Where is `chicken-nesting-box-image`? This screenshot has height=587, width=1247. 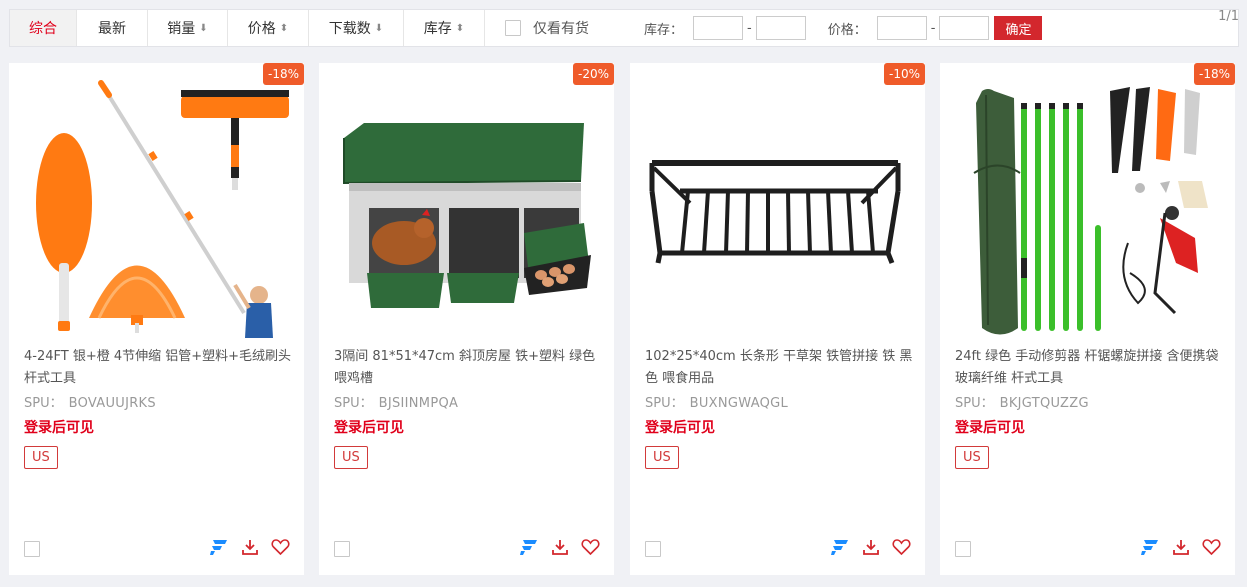
chicken-nesting-box-image is located at coordinates (467, 215).